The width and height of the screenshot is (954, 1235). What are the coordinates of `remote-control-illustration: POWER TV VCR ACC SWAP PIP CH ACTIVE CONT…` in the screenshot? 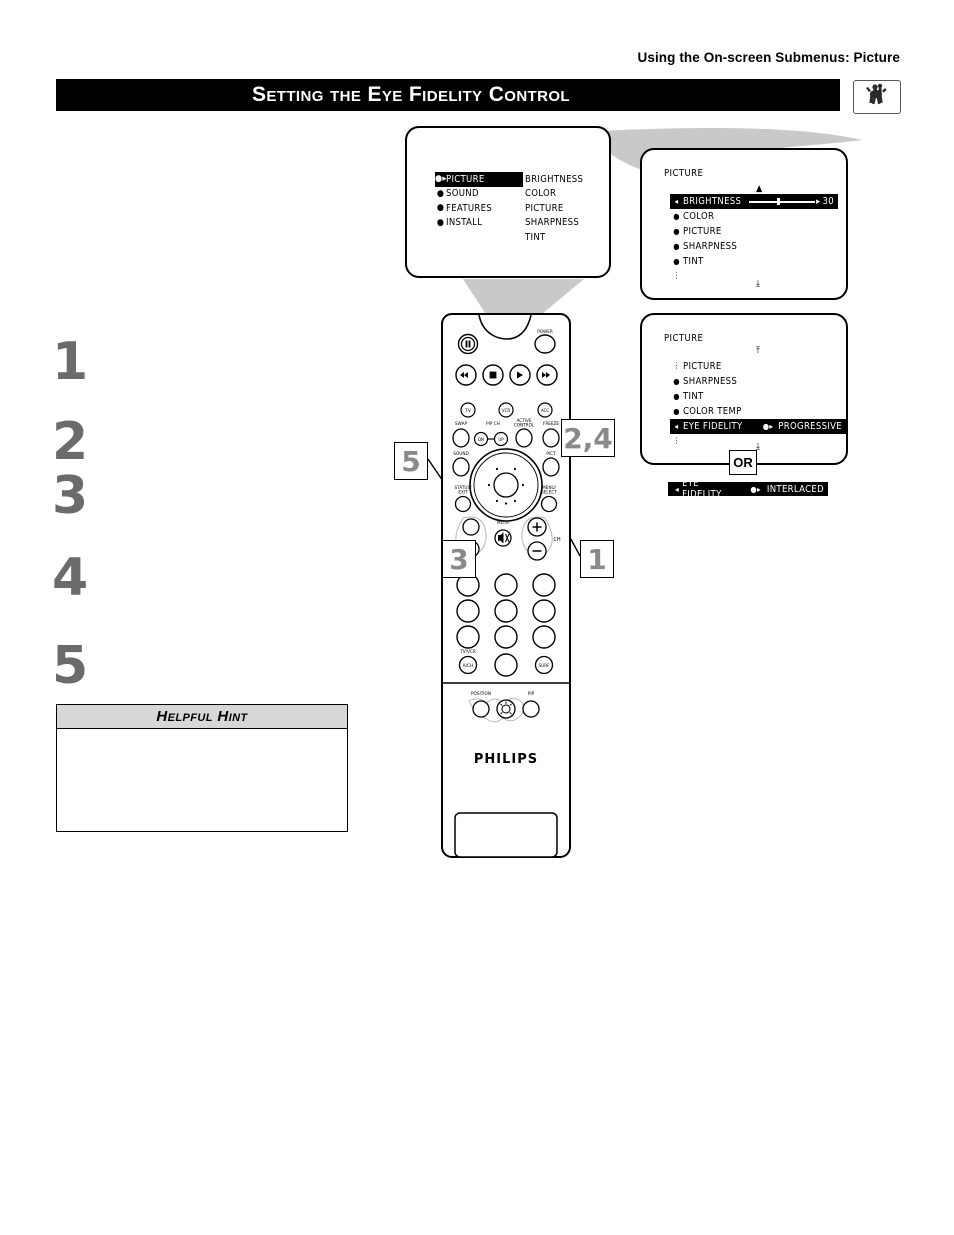 It's located at (506, 585).